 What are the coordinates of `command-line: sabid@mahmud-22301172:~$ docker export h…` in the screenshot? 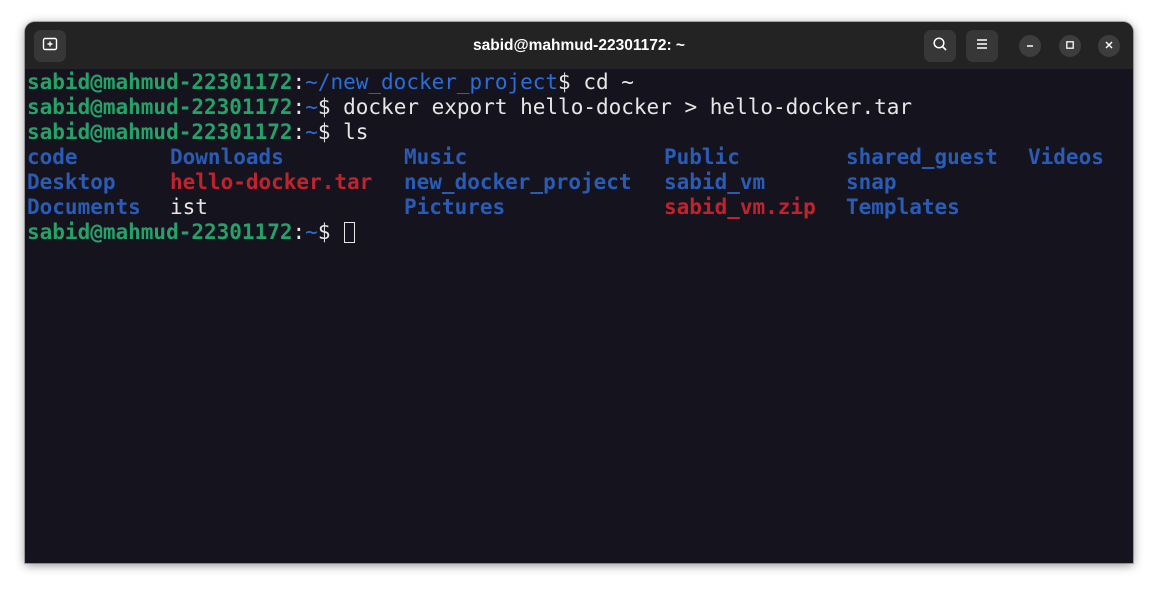 It's located at (579, 107).